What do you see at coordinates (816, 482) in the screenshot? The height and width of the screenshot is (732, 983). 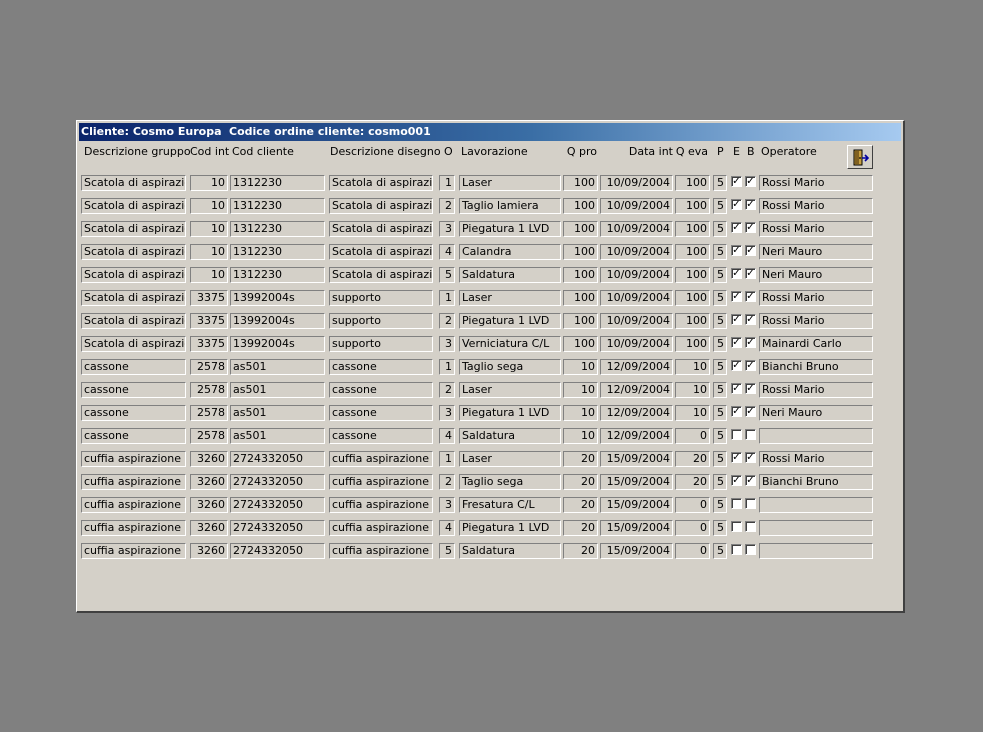 I see `cell-operatore: Bianchi Bruno` at bounding box center [816, 482].